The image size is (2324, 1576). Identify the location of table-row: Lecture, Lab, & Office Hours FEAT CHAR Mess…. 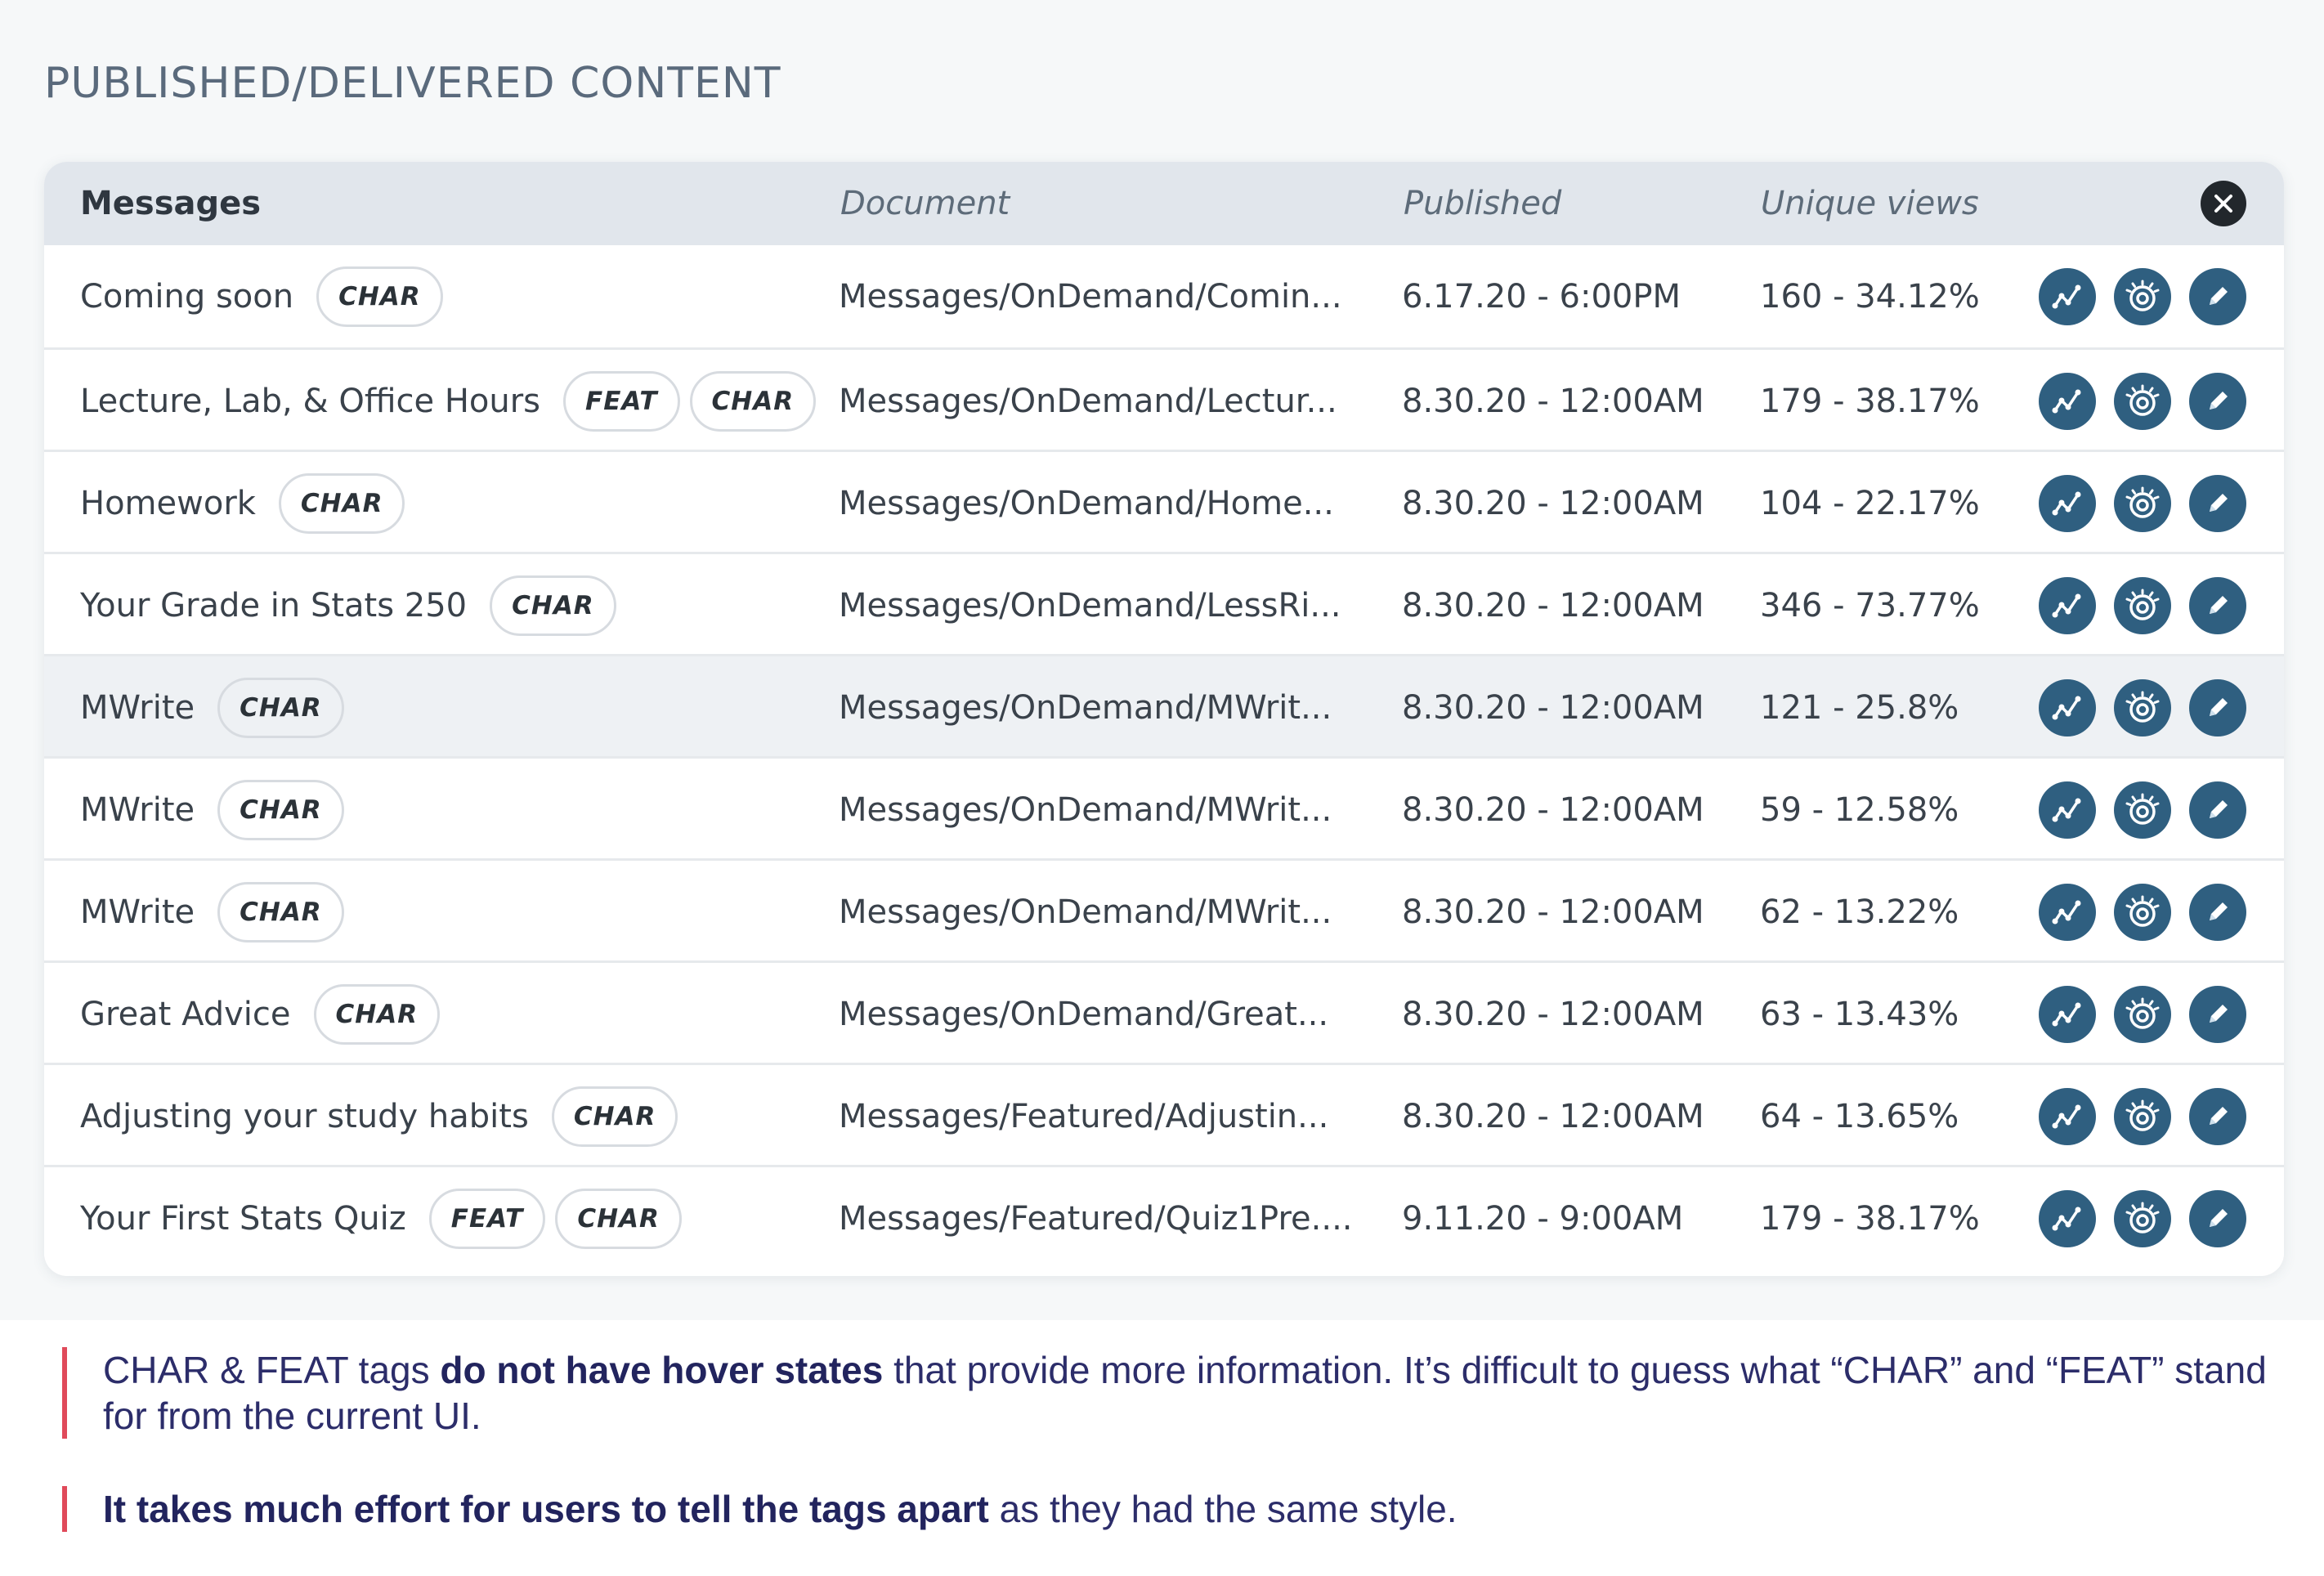
(1164, 398).